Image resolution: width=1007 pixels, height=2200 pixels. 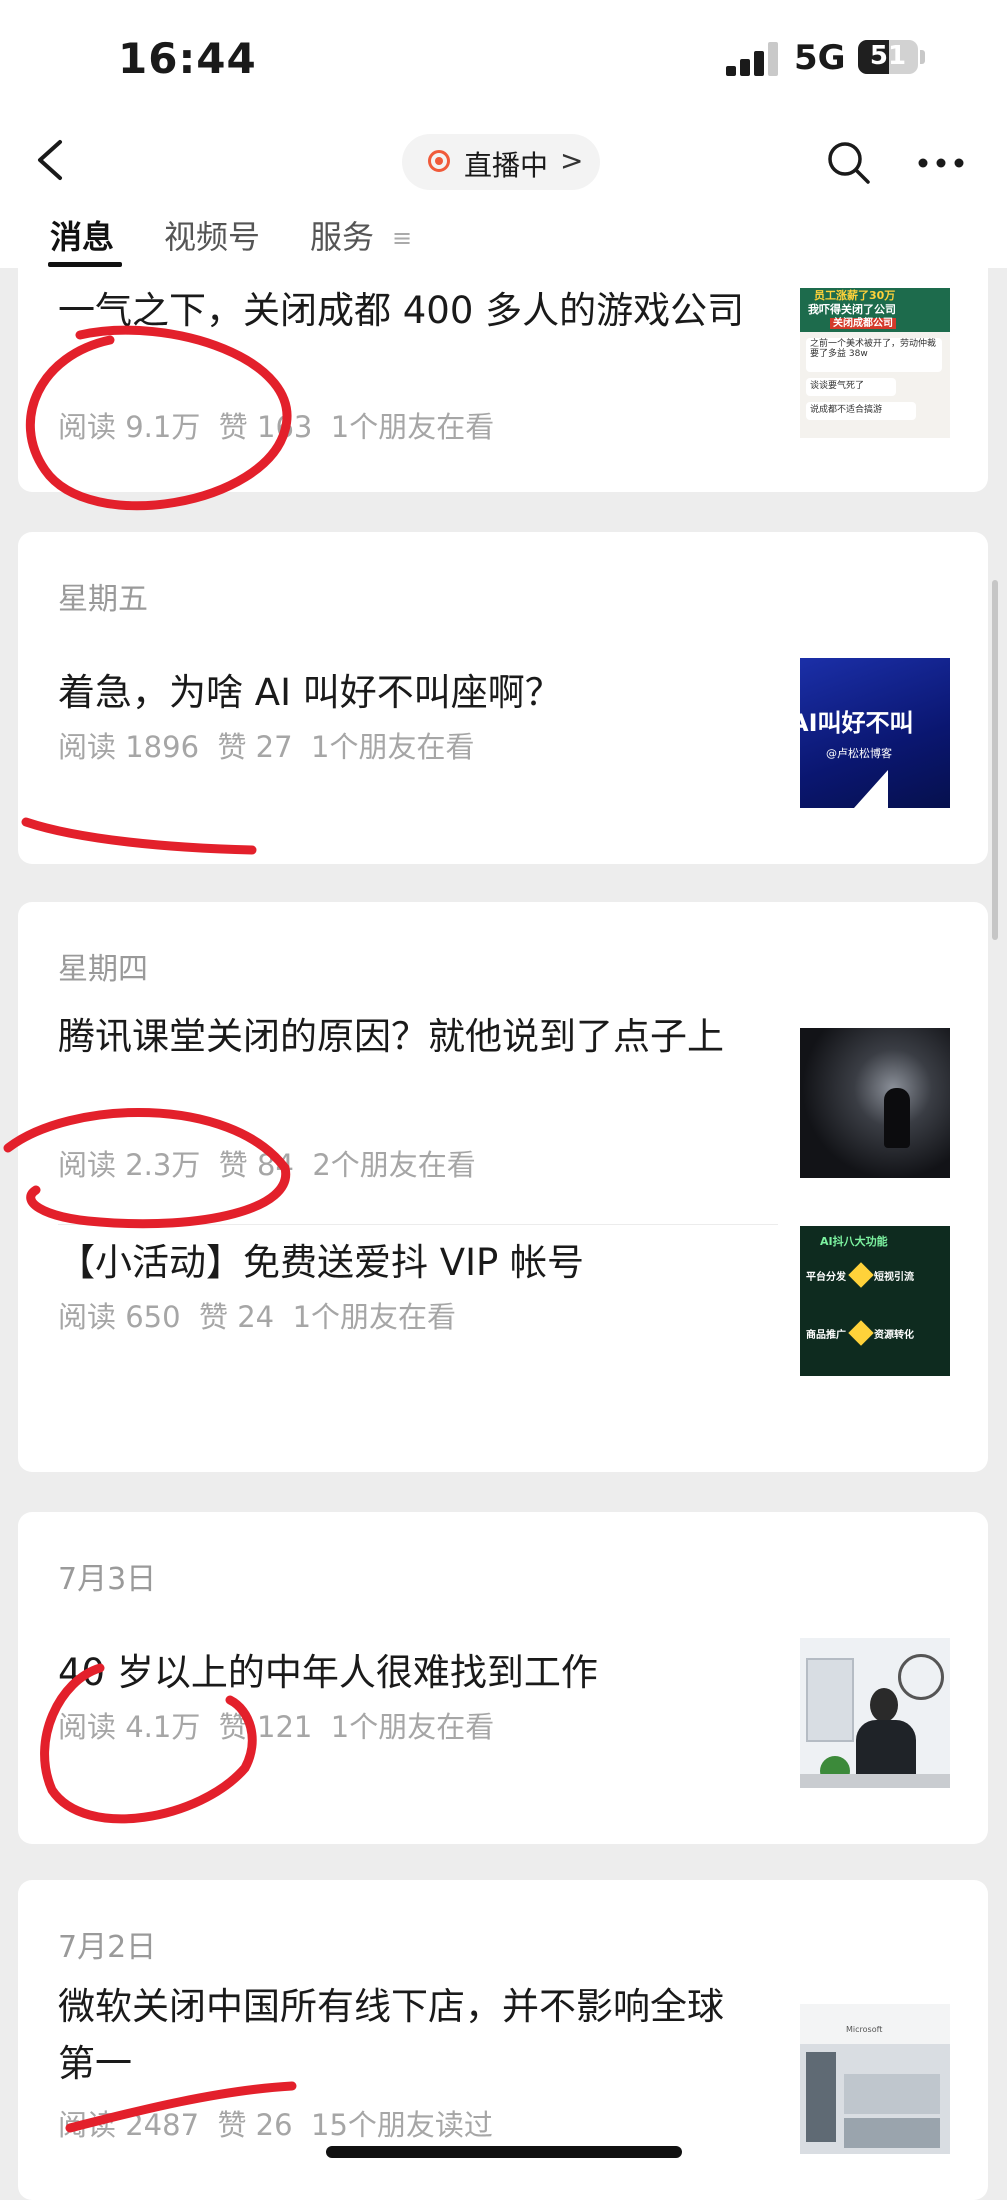 I want to click on search-button, so click(x=848, y=162).